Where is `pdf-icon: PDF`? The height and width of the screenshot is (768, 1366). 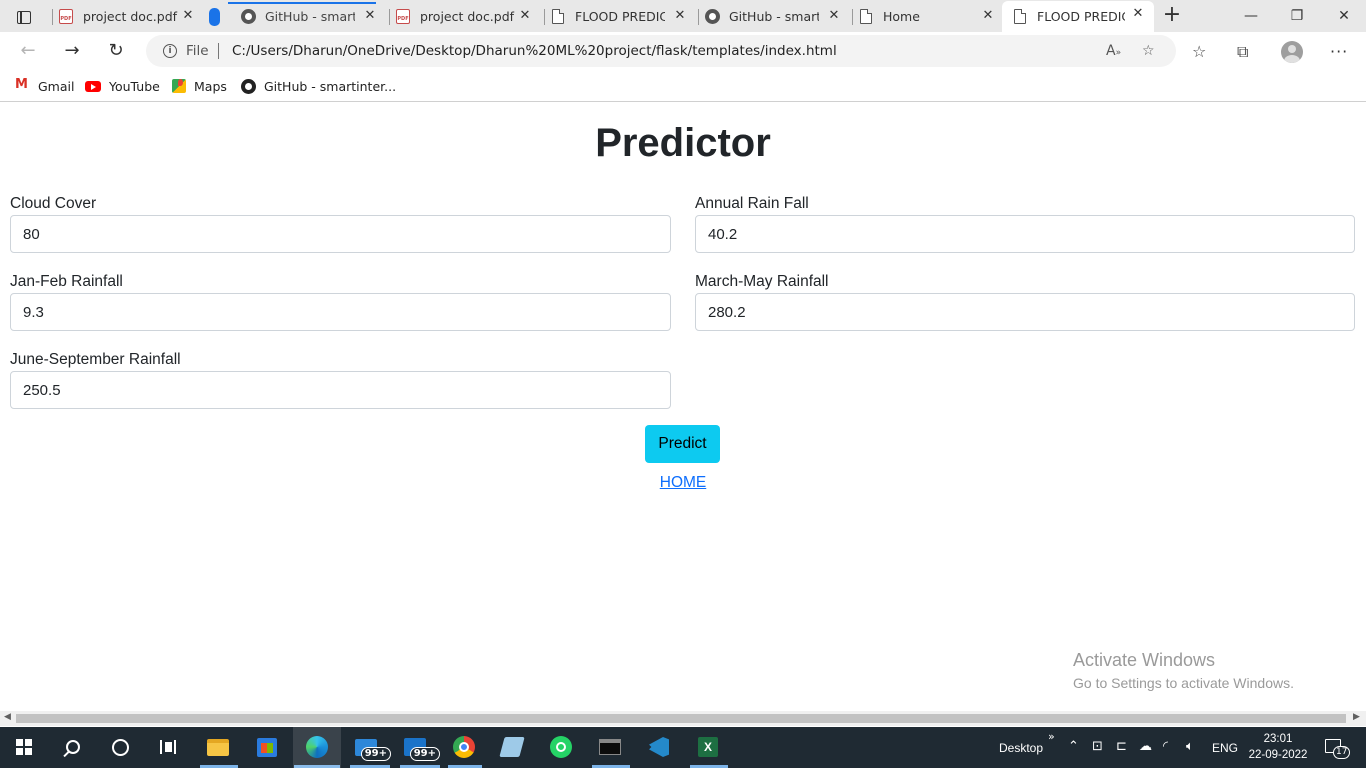 pdf-icon: PDF is located at coordinates (403, 16).